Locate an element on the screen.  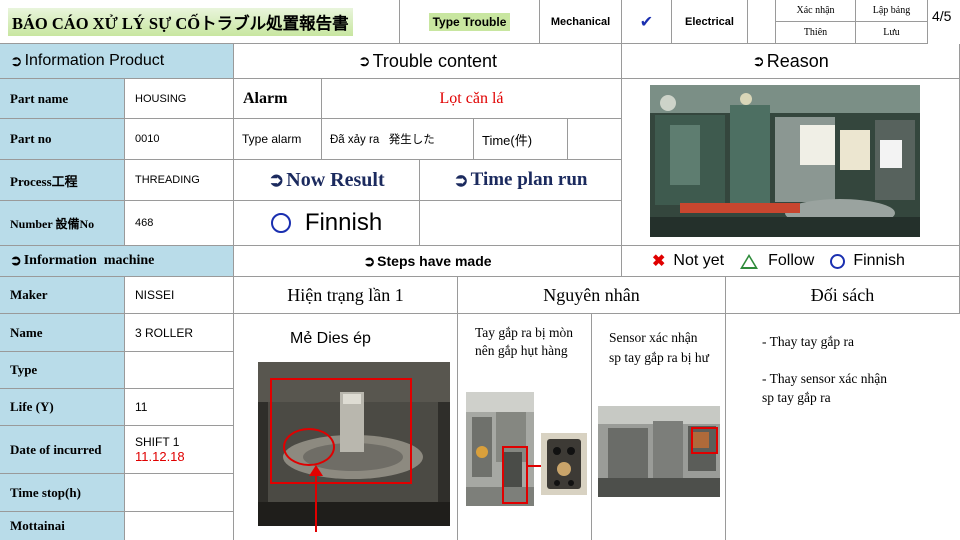
type-trouble-cell: Type Trouble is located at coordinates (470, 22).